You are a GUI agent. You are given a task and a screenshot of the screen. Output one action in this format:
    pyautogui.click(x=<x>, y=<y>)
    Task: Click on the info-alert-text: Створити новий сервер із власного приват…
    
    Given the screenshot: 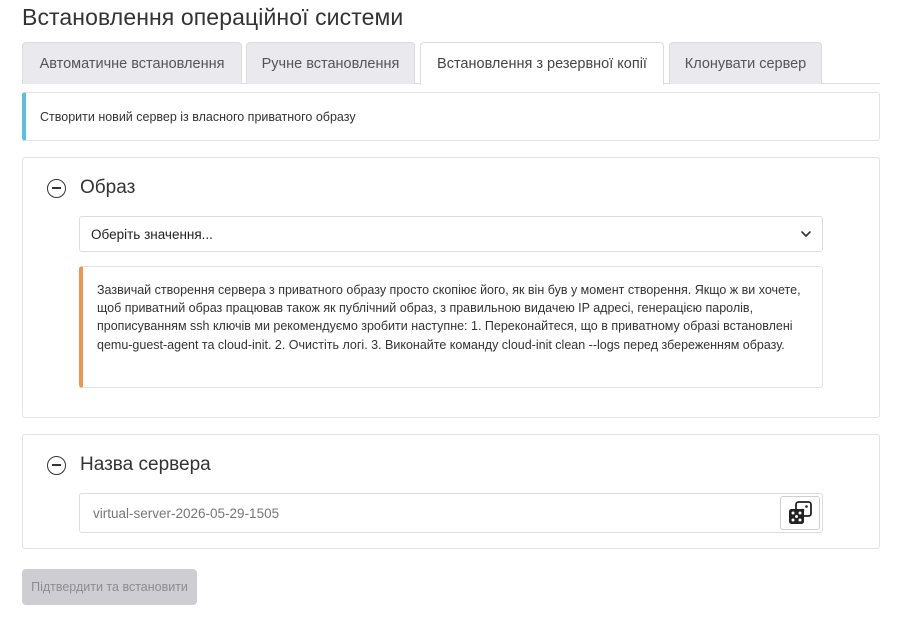 What is the action you would take?
    pyautogui.click(x=198, y=116)
    